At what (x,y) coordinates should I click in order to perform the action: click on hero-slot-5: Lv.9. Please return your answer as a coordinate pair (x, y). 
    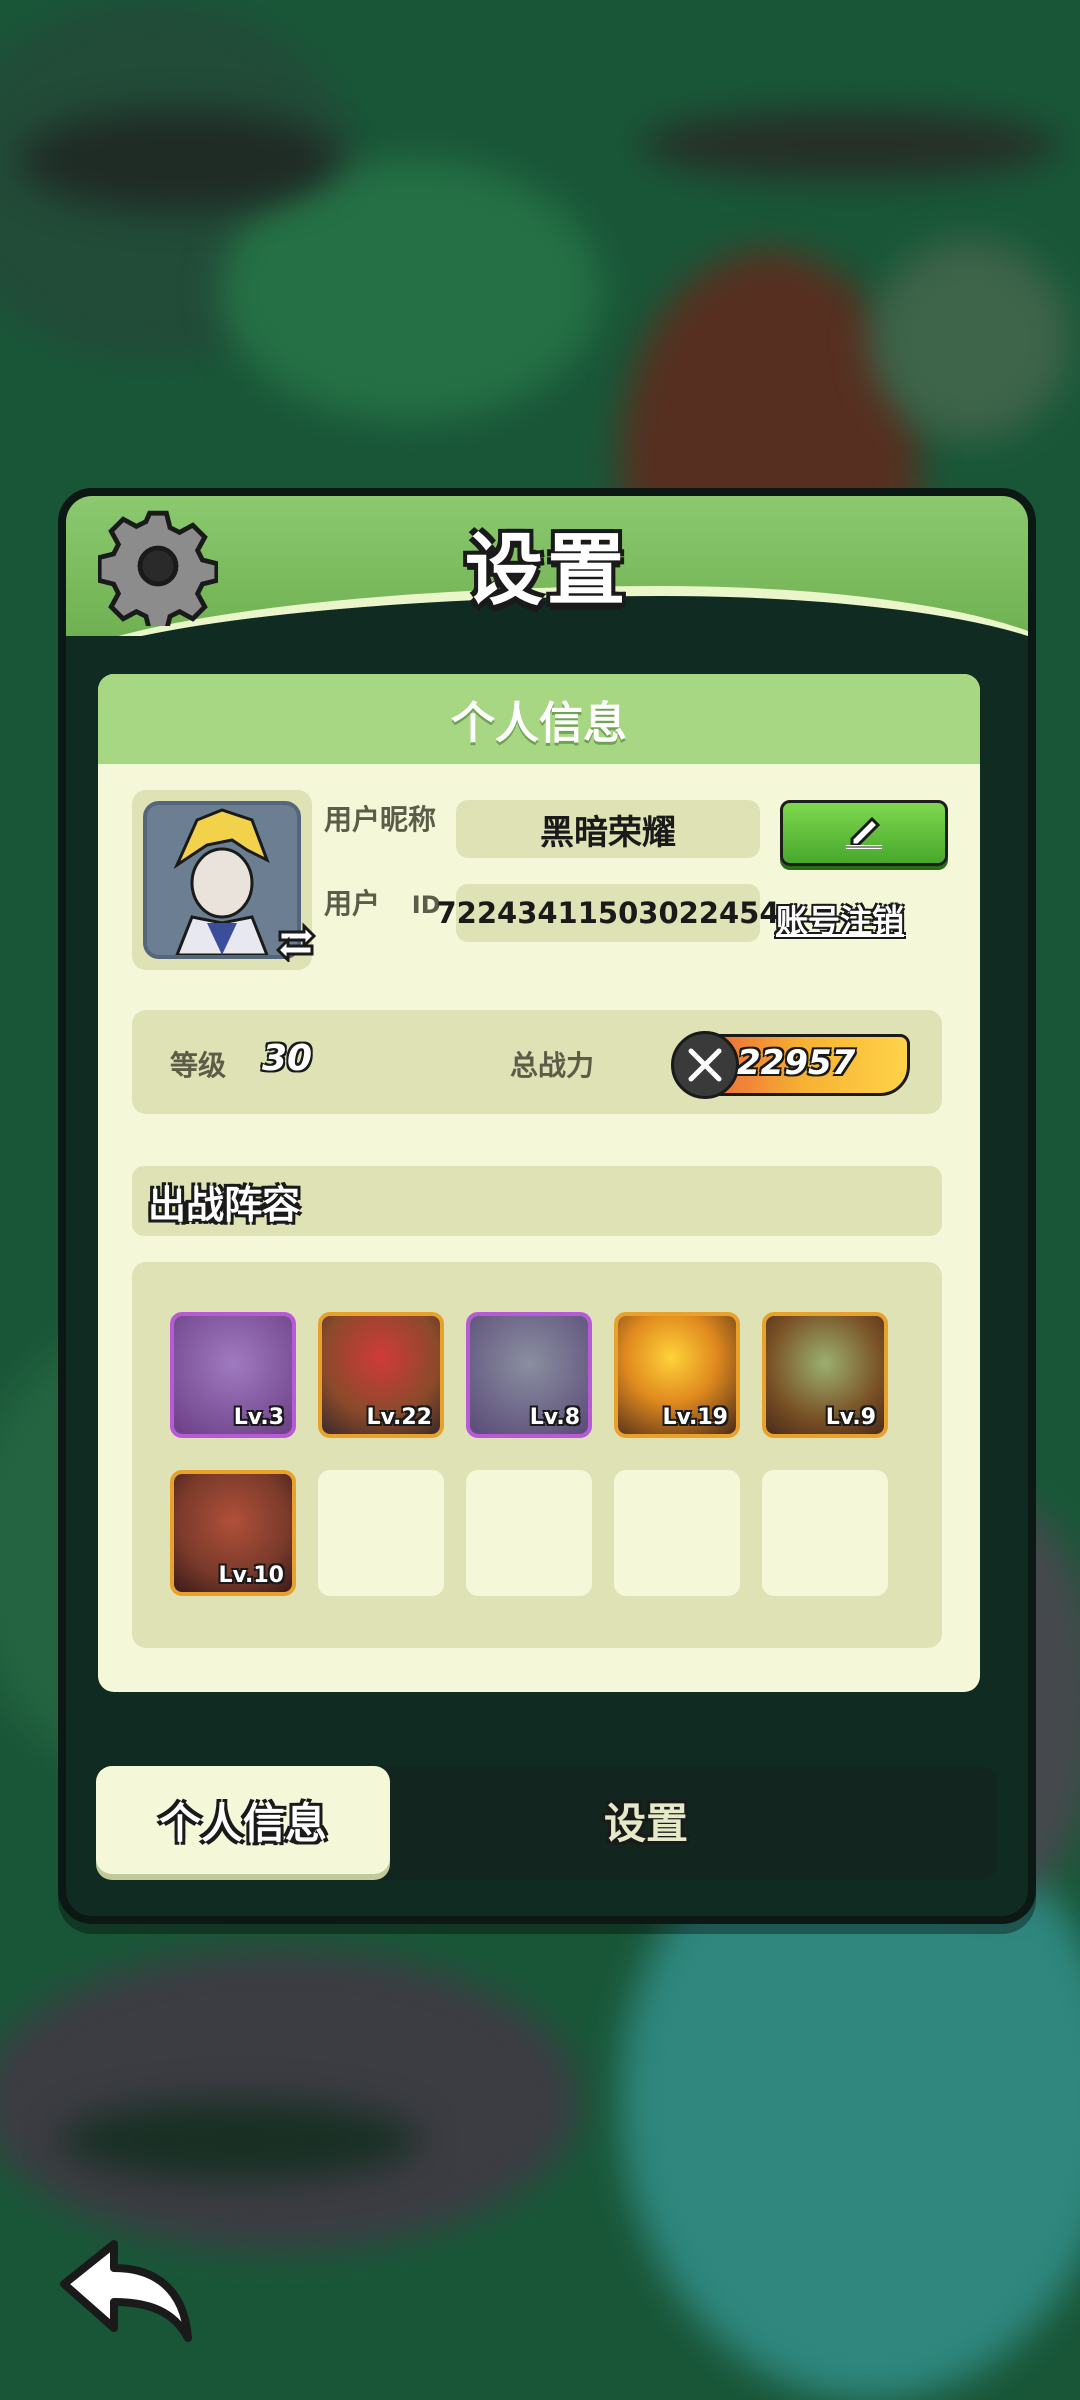
    Looking at the image, I should click on (825, 1375).